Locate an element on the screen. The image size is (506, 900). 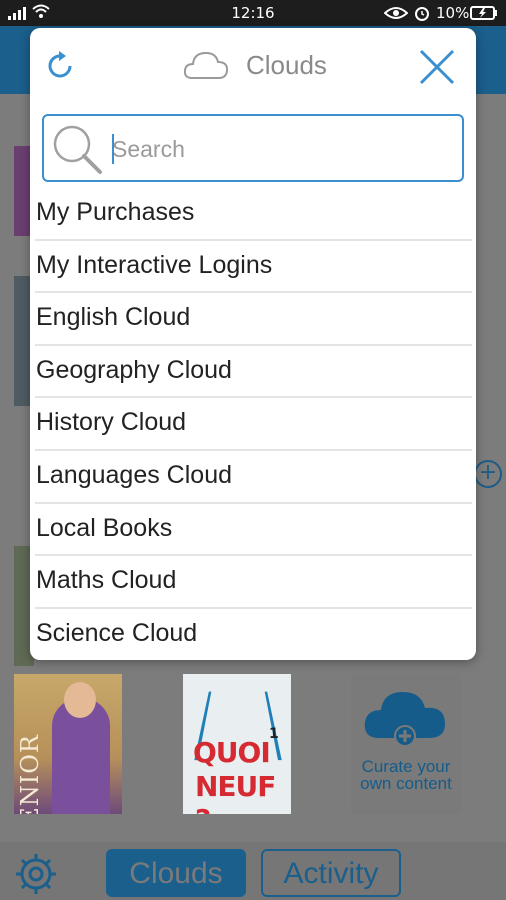
book-volume-number: 1 is located at coordinates (274, 734).